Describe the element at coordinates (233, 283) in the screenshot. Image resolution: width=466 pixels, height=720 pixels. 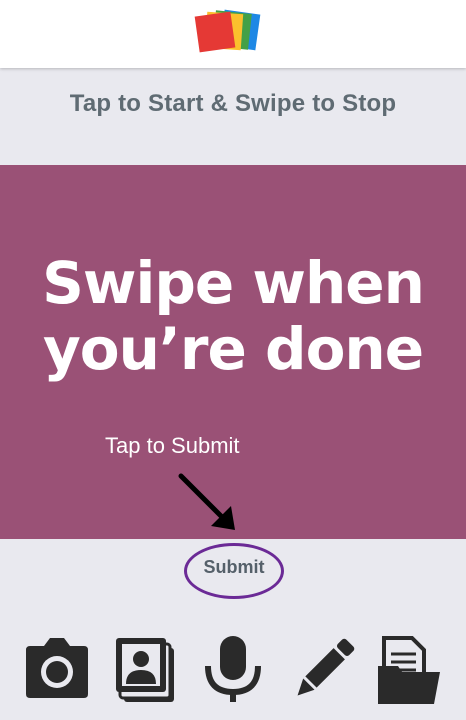
I see `headline-line-1: Swipe when` at that location.